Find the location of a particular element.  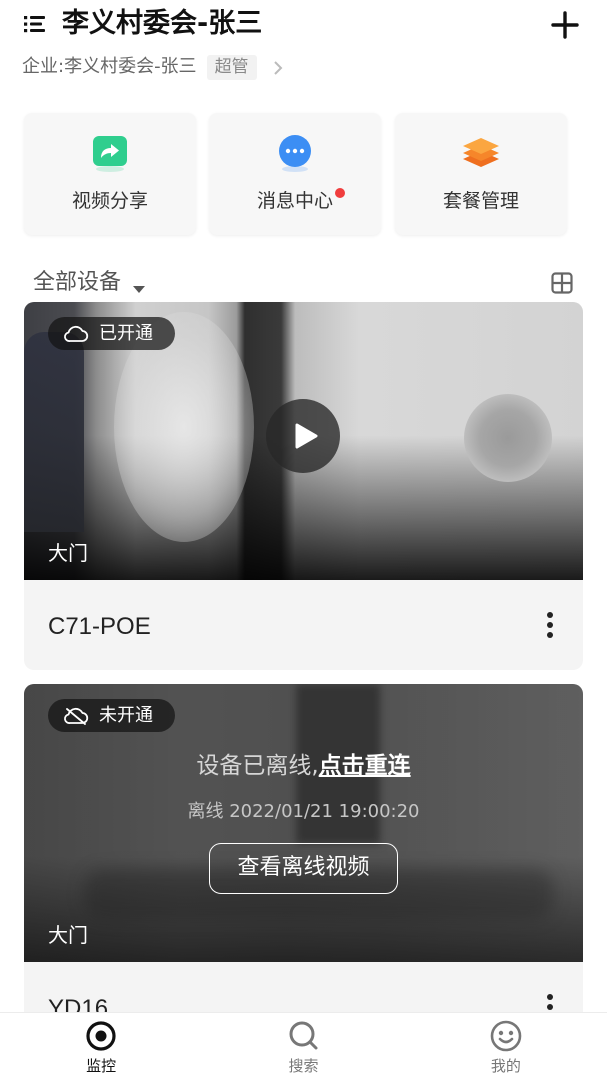

nav-item-search: 搜索 is located at coordinates (303, 1046).